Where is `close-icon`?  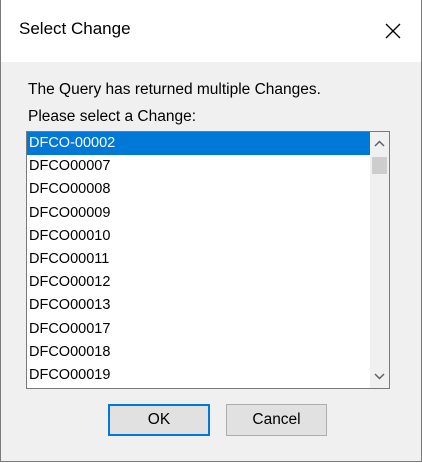
close-icon is located at coordinates (393, 31).